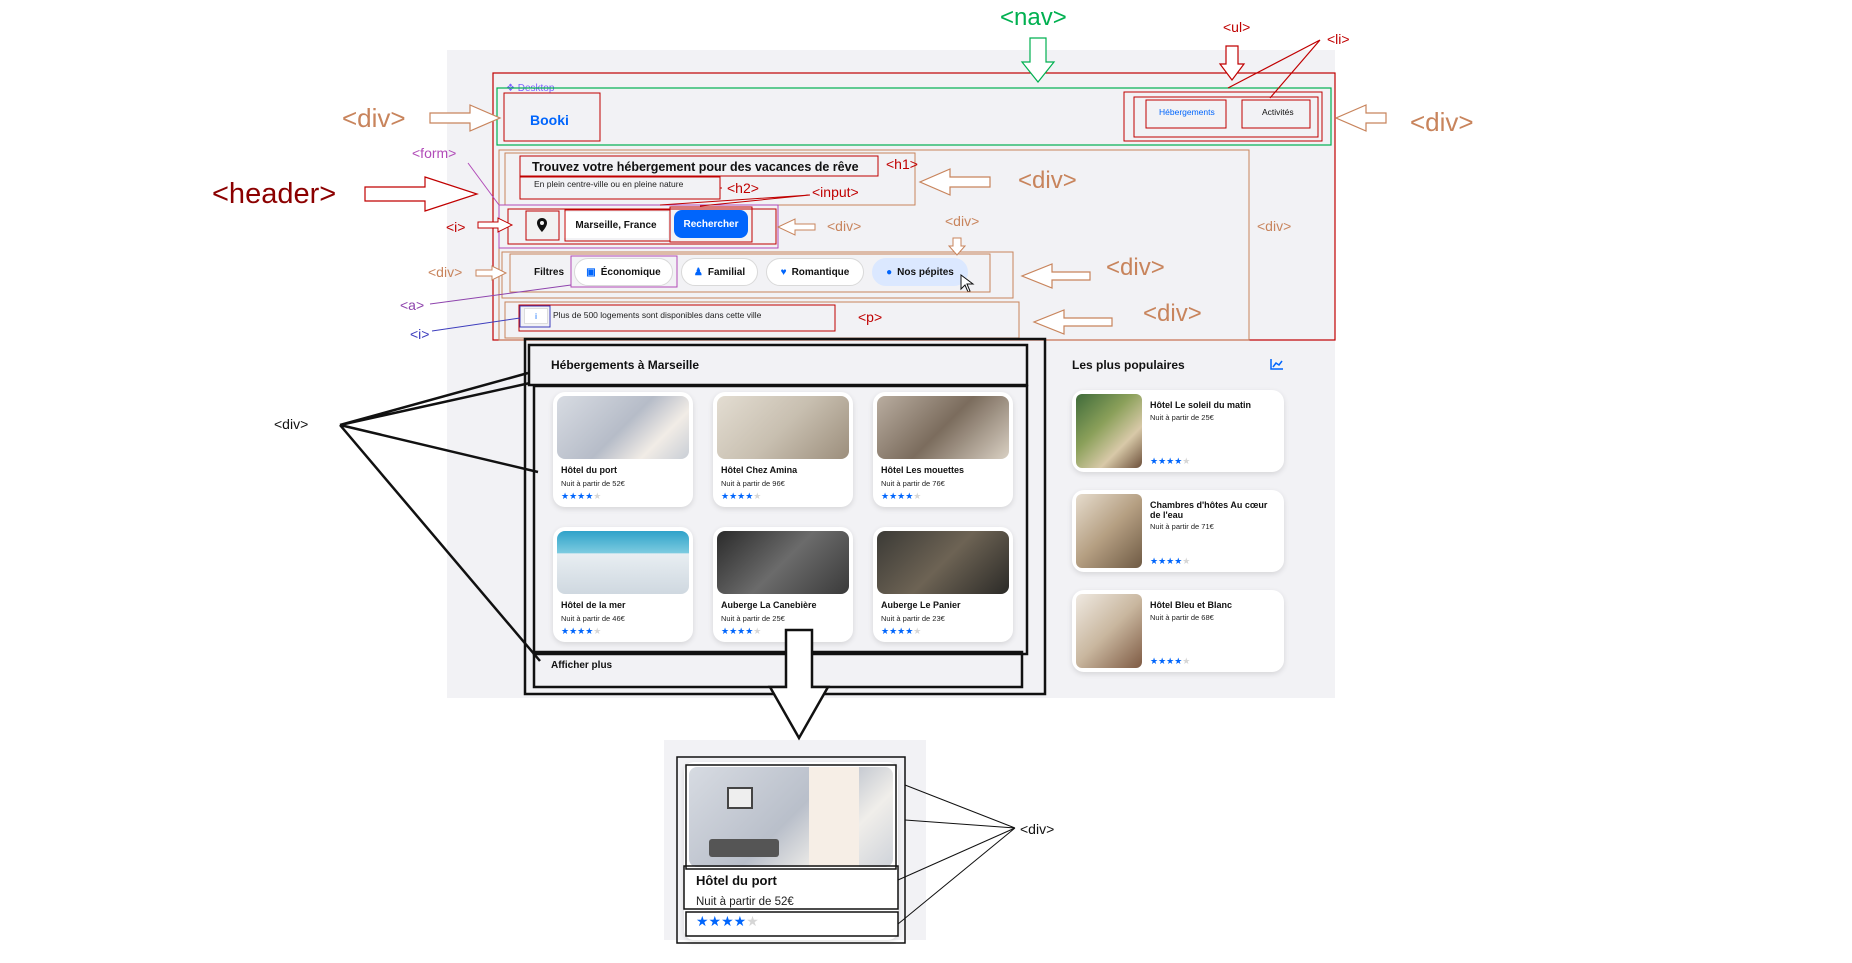 The height and width of the screenshot is (963, 1852). I want to click on annotation-div-filters: <div>, so click(1135, 267).